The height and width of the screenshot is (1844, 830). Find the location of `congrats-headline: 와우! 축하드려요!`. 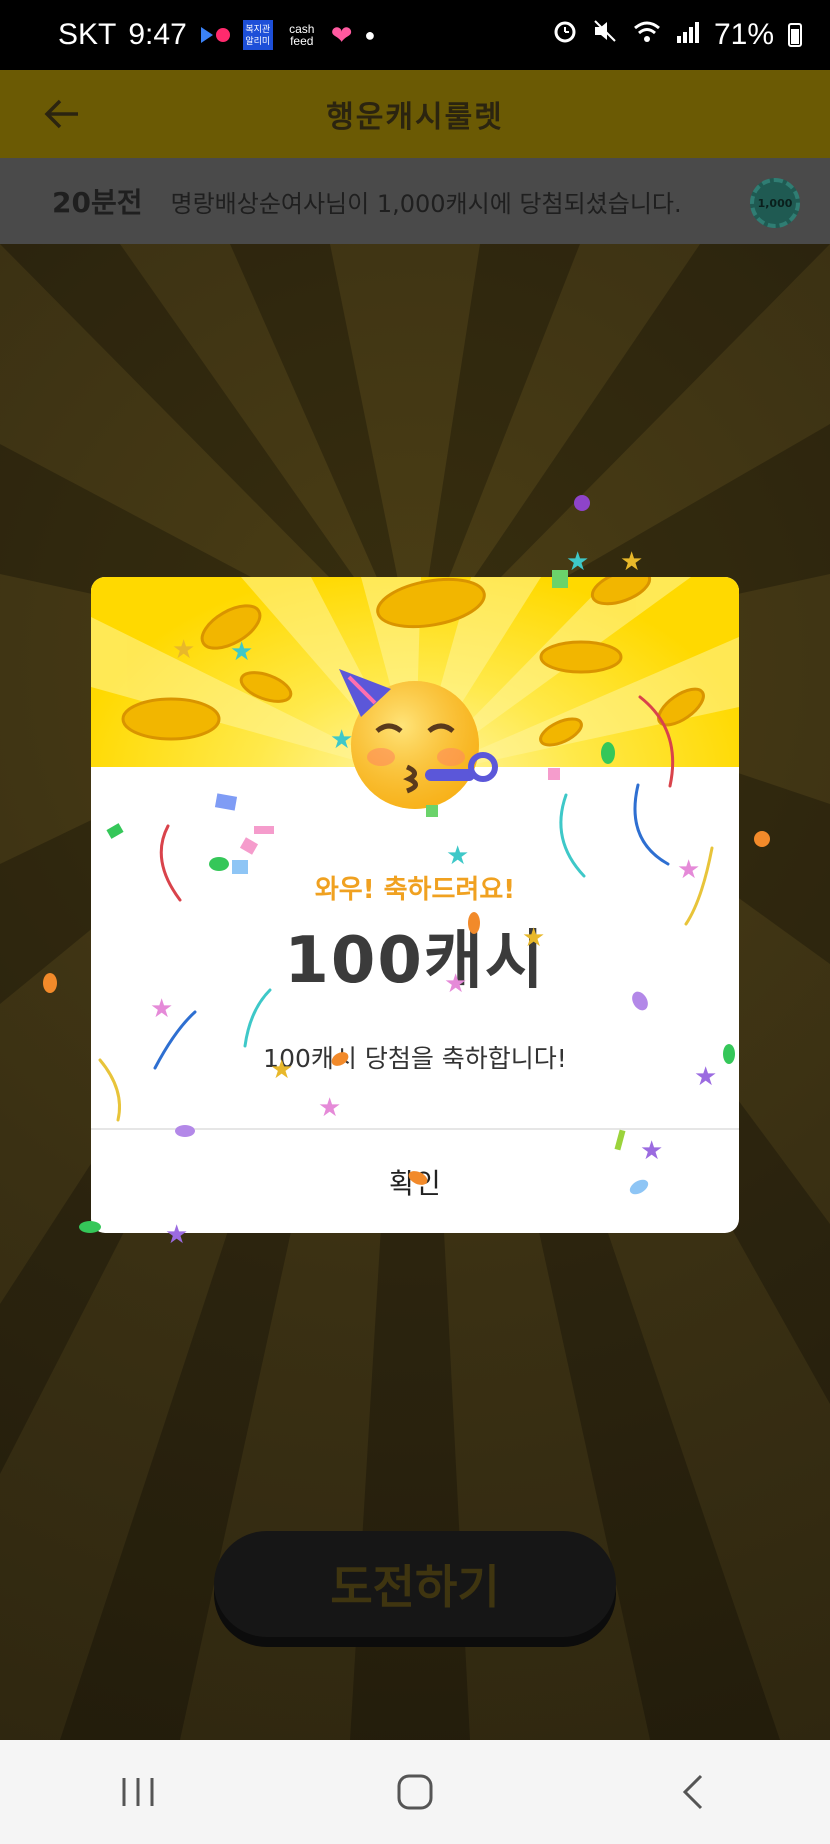

congrats-headline: 와우! 축하드려요! is located at coordinates (415, 890).